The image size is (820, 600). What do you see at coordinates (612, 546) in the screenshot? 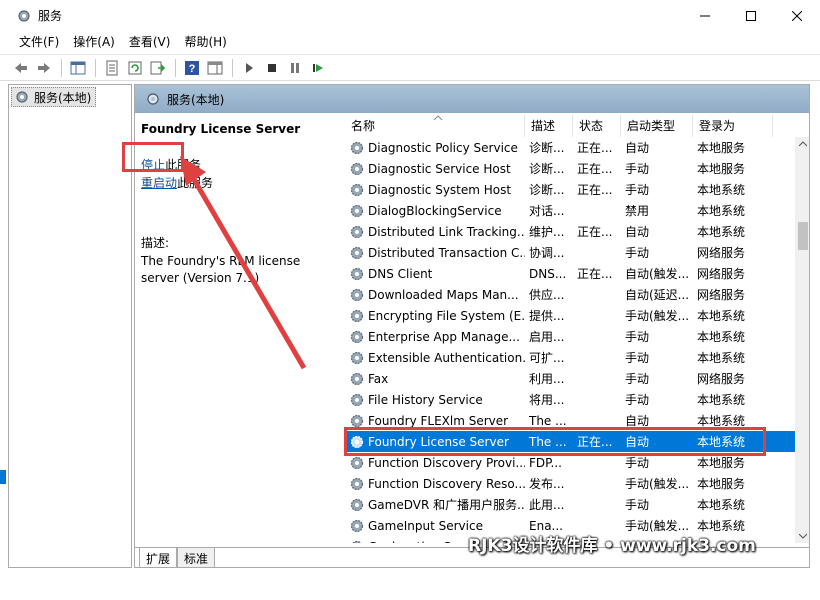
I see `watermark: RJK3设计软件库 • www.rjk3.com` at bounding box center [612, 546].